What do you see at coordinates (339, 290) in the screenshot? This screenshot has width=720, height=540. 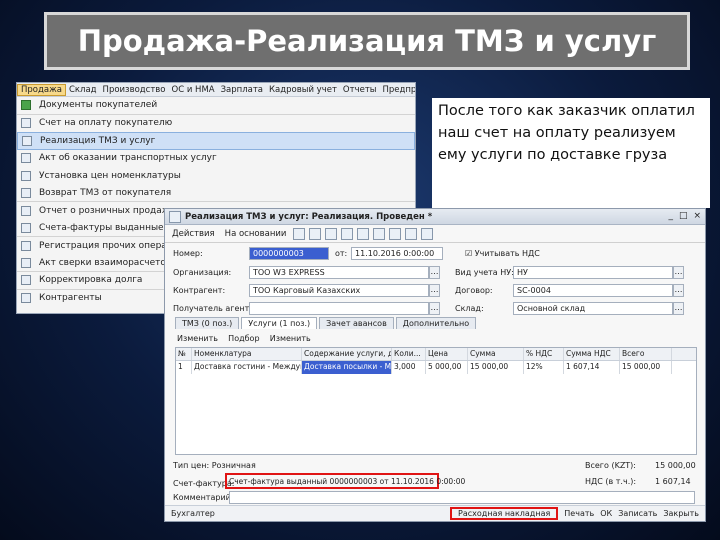 I see `contractor-field: ТОО Карговый Казахских` at bounding box center [339, 290].